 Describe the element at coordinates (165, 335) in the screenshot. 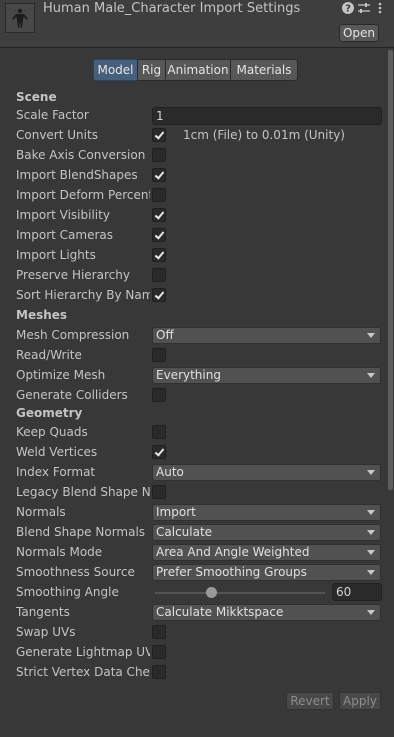

I see `mesh-compression-value: Off` at that location.